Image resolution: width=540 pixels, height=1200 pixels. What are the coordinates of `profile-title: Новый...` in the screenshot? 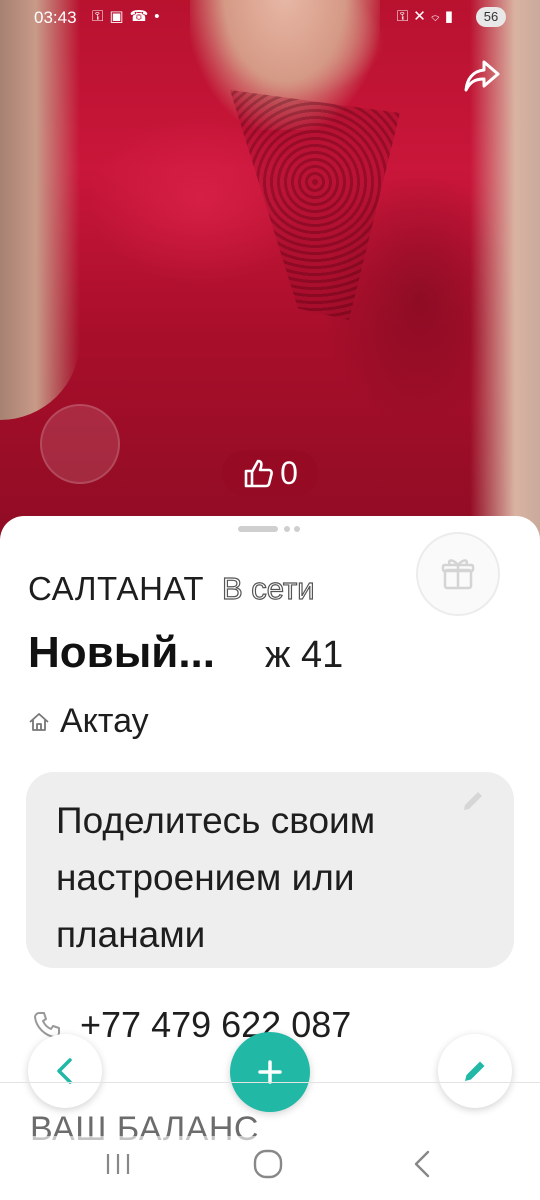 It's located at (121, 652).